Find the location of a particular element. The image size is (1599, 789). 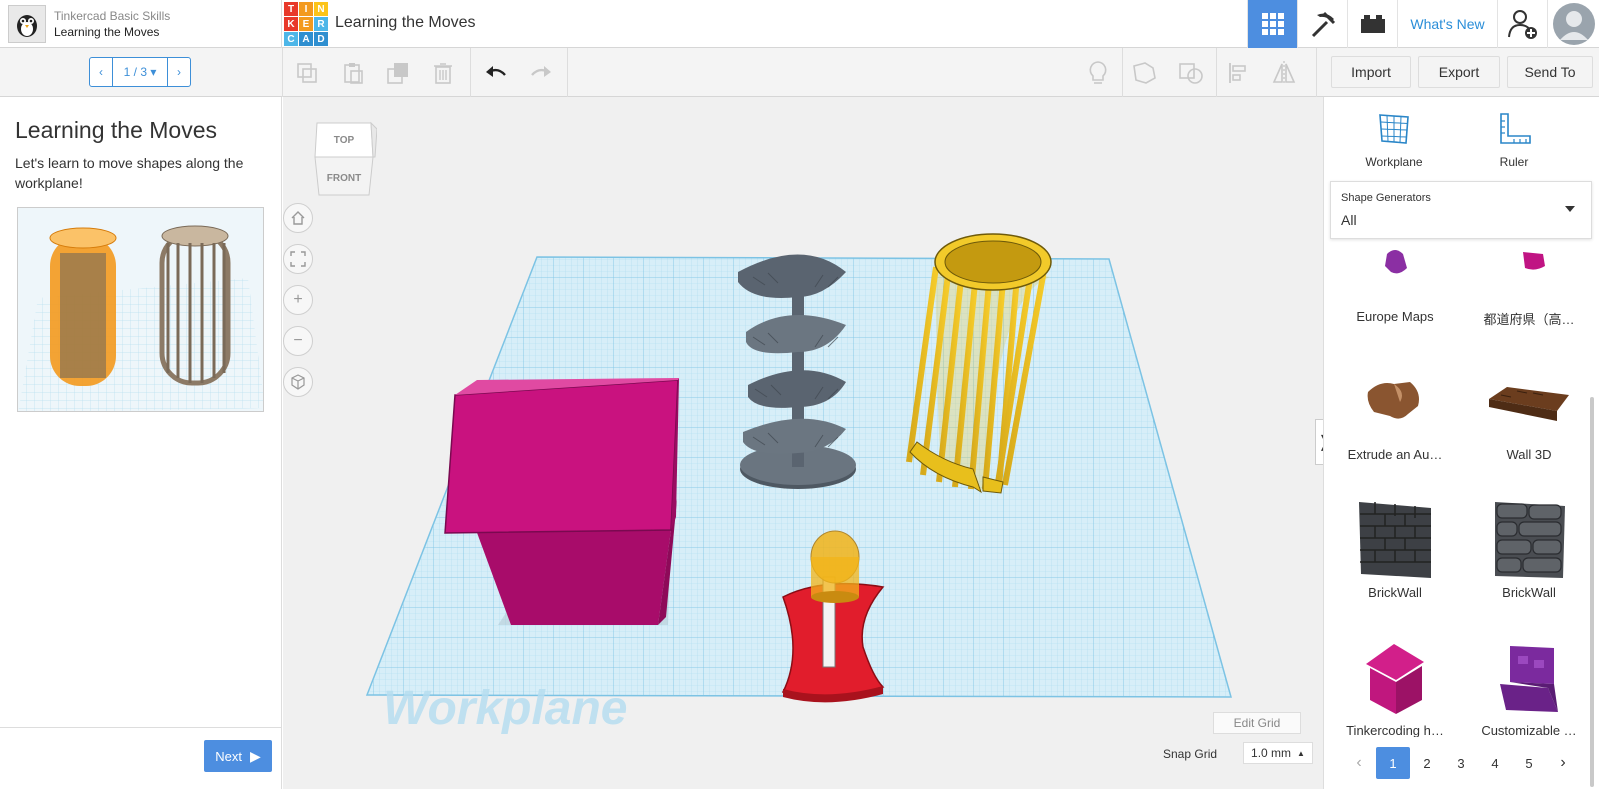

invite-user-button is located at coordinates (1522, 24).